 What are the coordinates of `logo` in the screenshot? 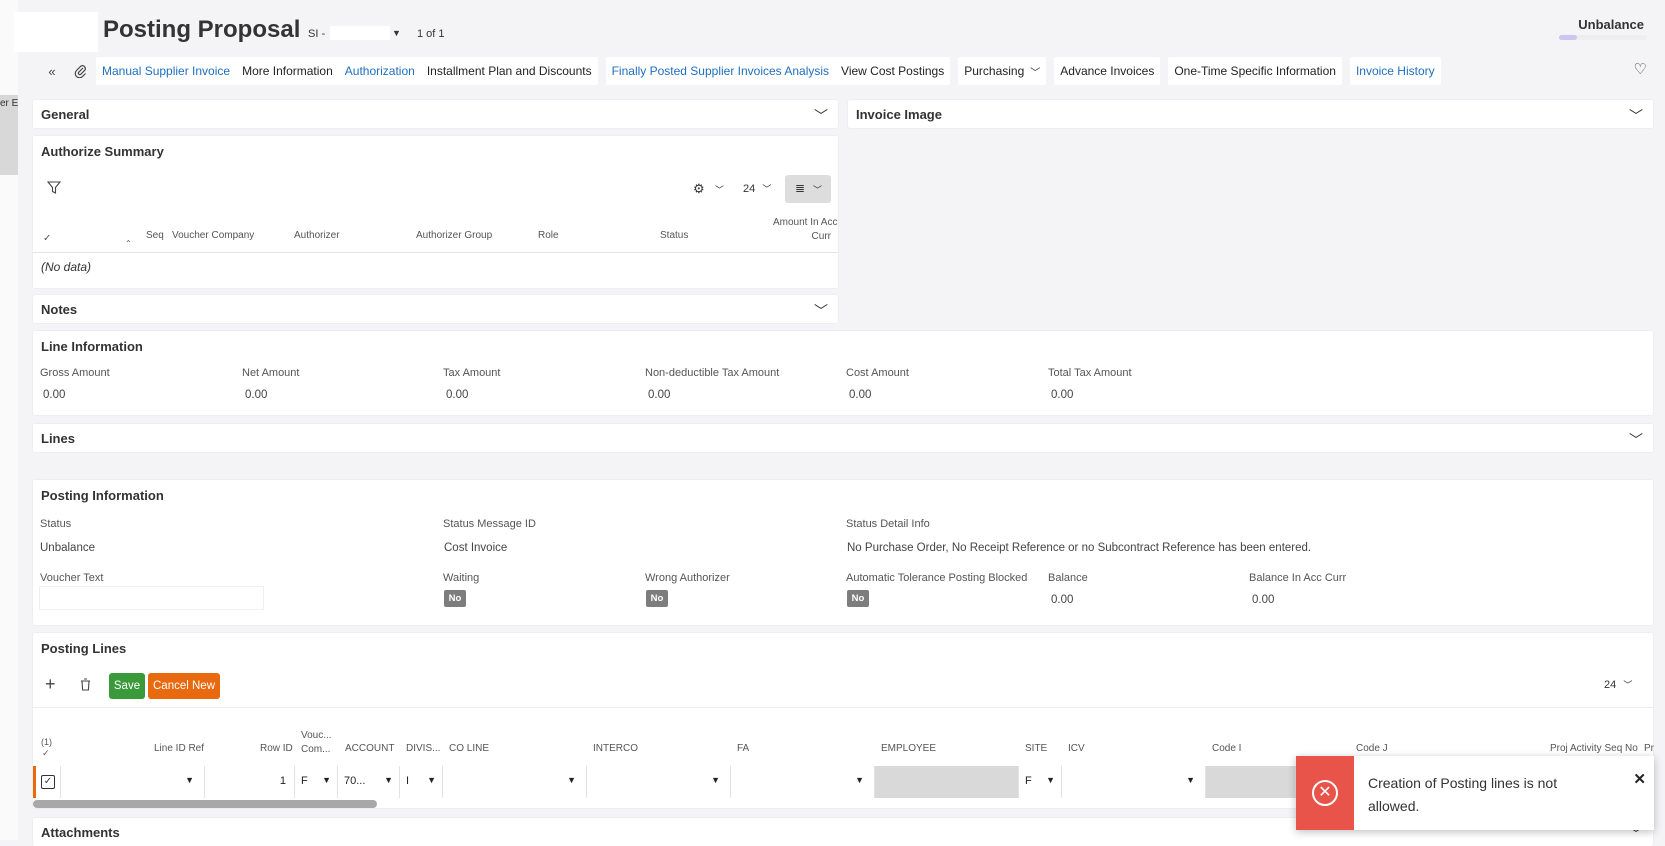 It's located at (56, 32).